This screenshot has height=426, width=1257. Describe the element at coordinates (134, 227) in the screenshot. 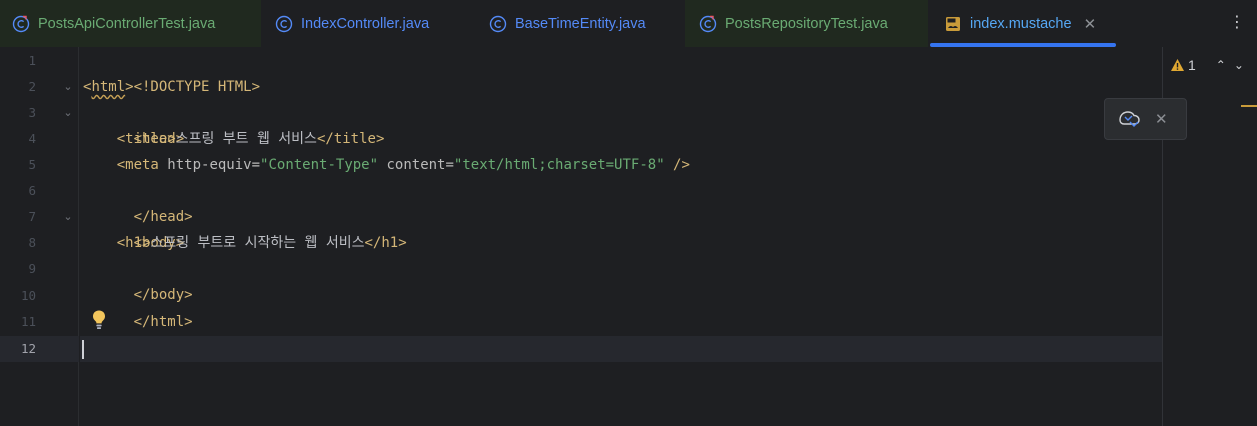

I see `code-line: <body>` at that location.